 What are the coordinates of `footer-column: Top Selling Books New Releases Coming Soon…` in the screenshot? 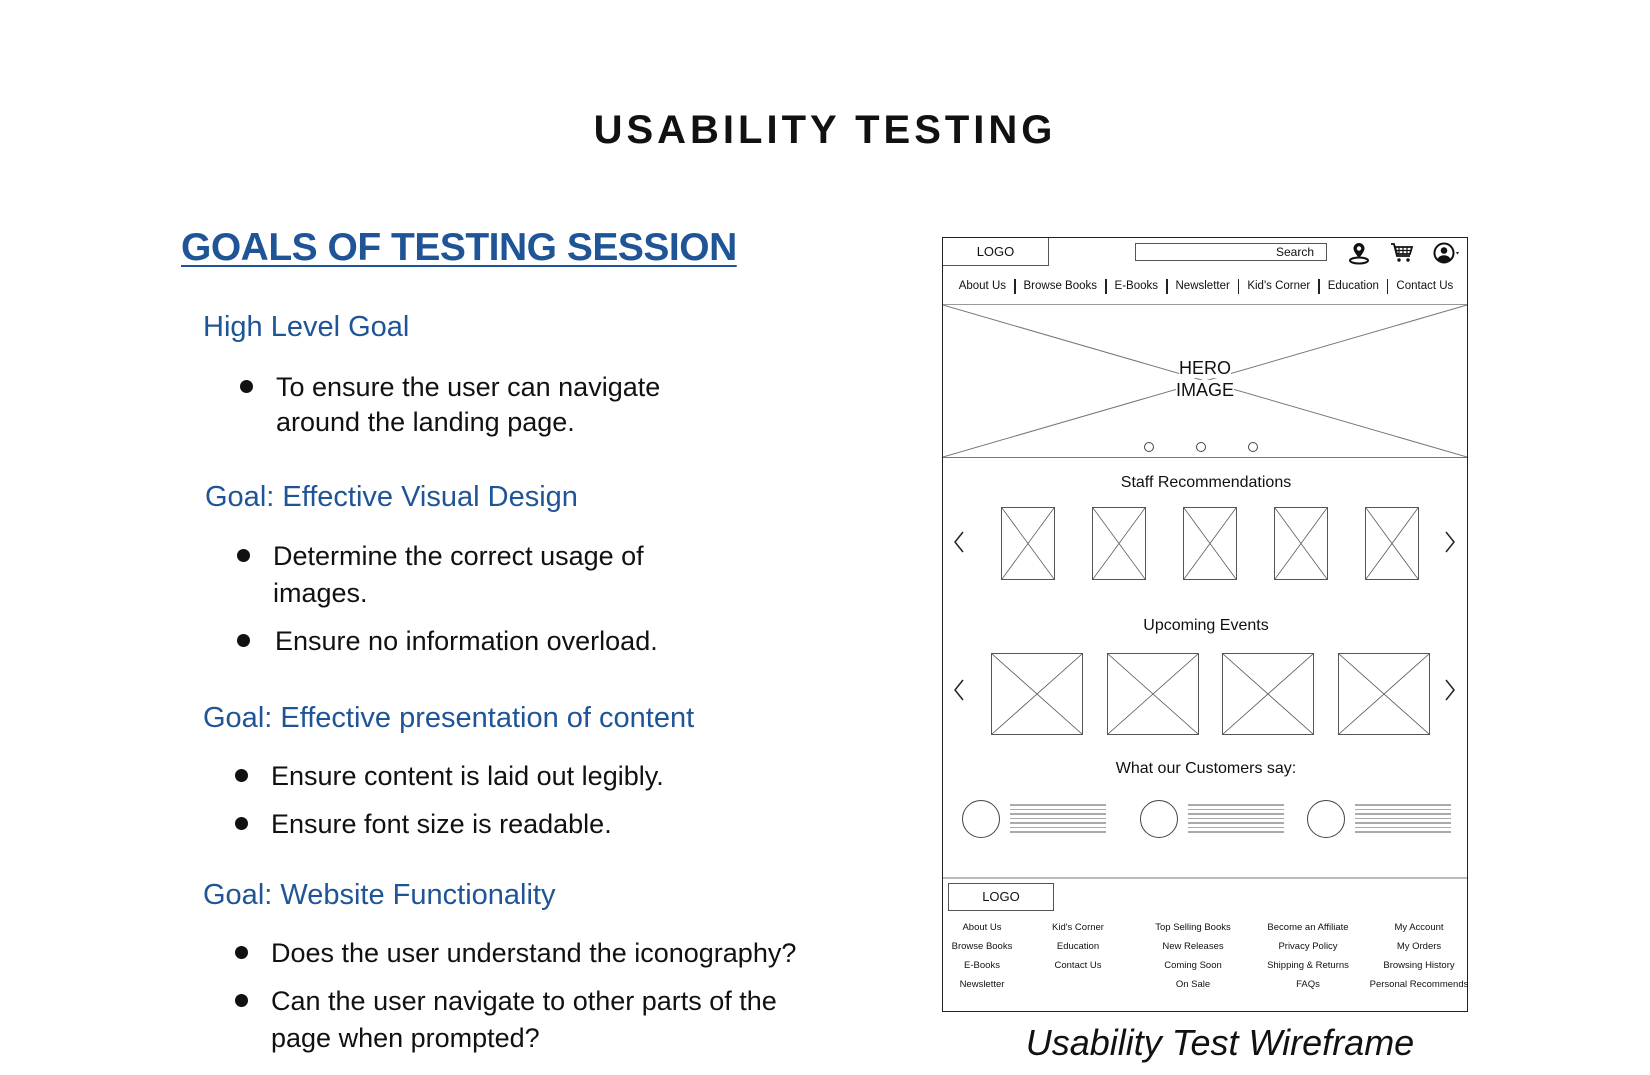 It's located at (1193, 956).